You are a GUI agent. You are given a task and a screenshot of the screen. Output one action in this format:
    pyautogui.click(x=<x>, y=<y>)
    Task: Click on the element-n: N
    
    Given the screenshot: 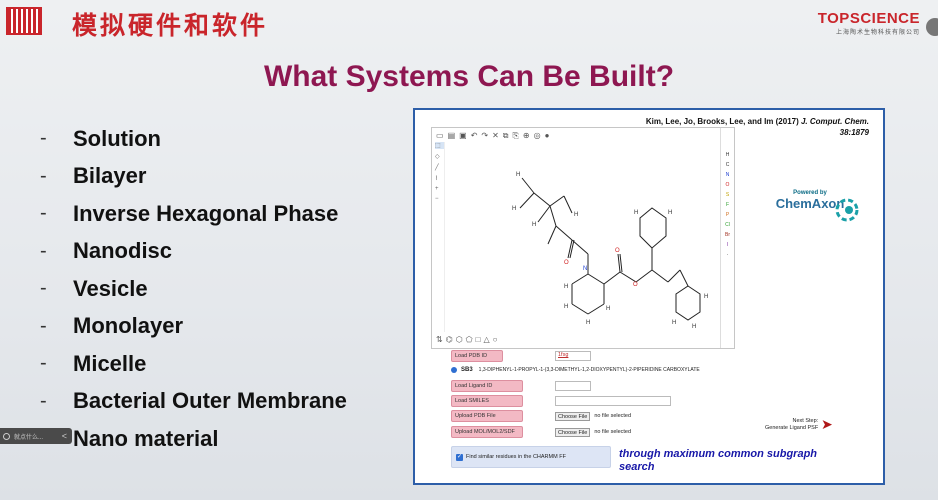 What is the action you would take?
    pyautogui.click(x=728, y=175)
    